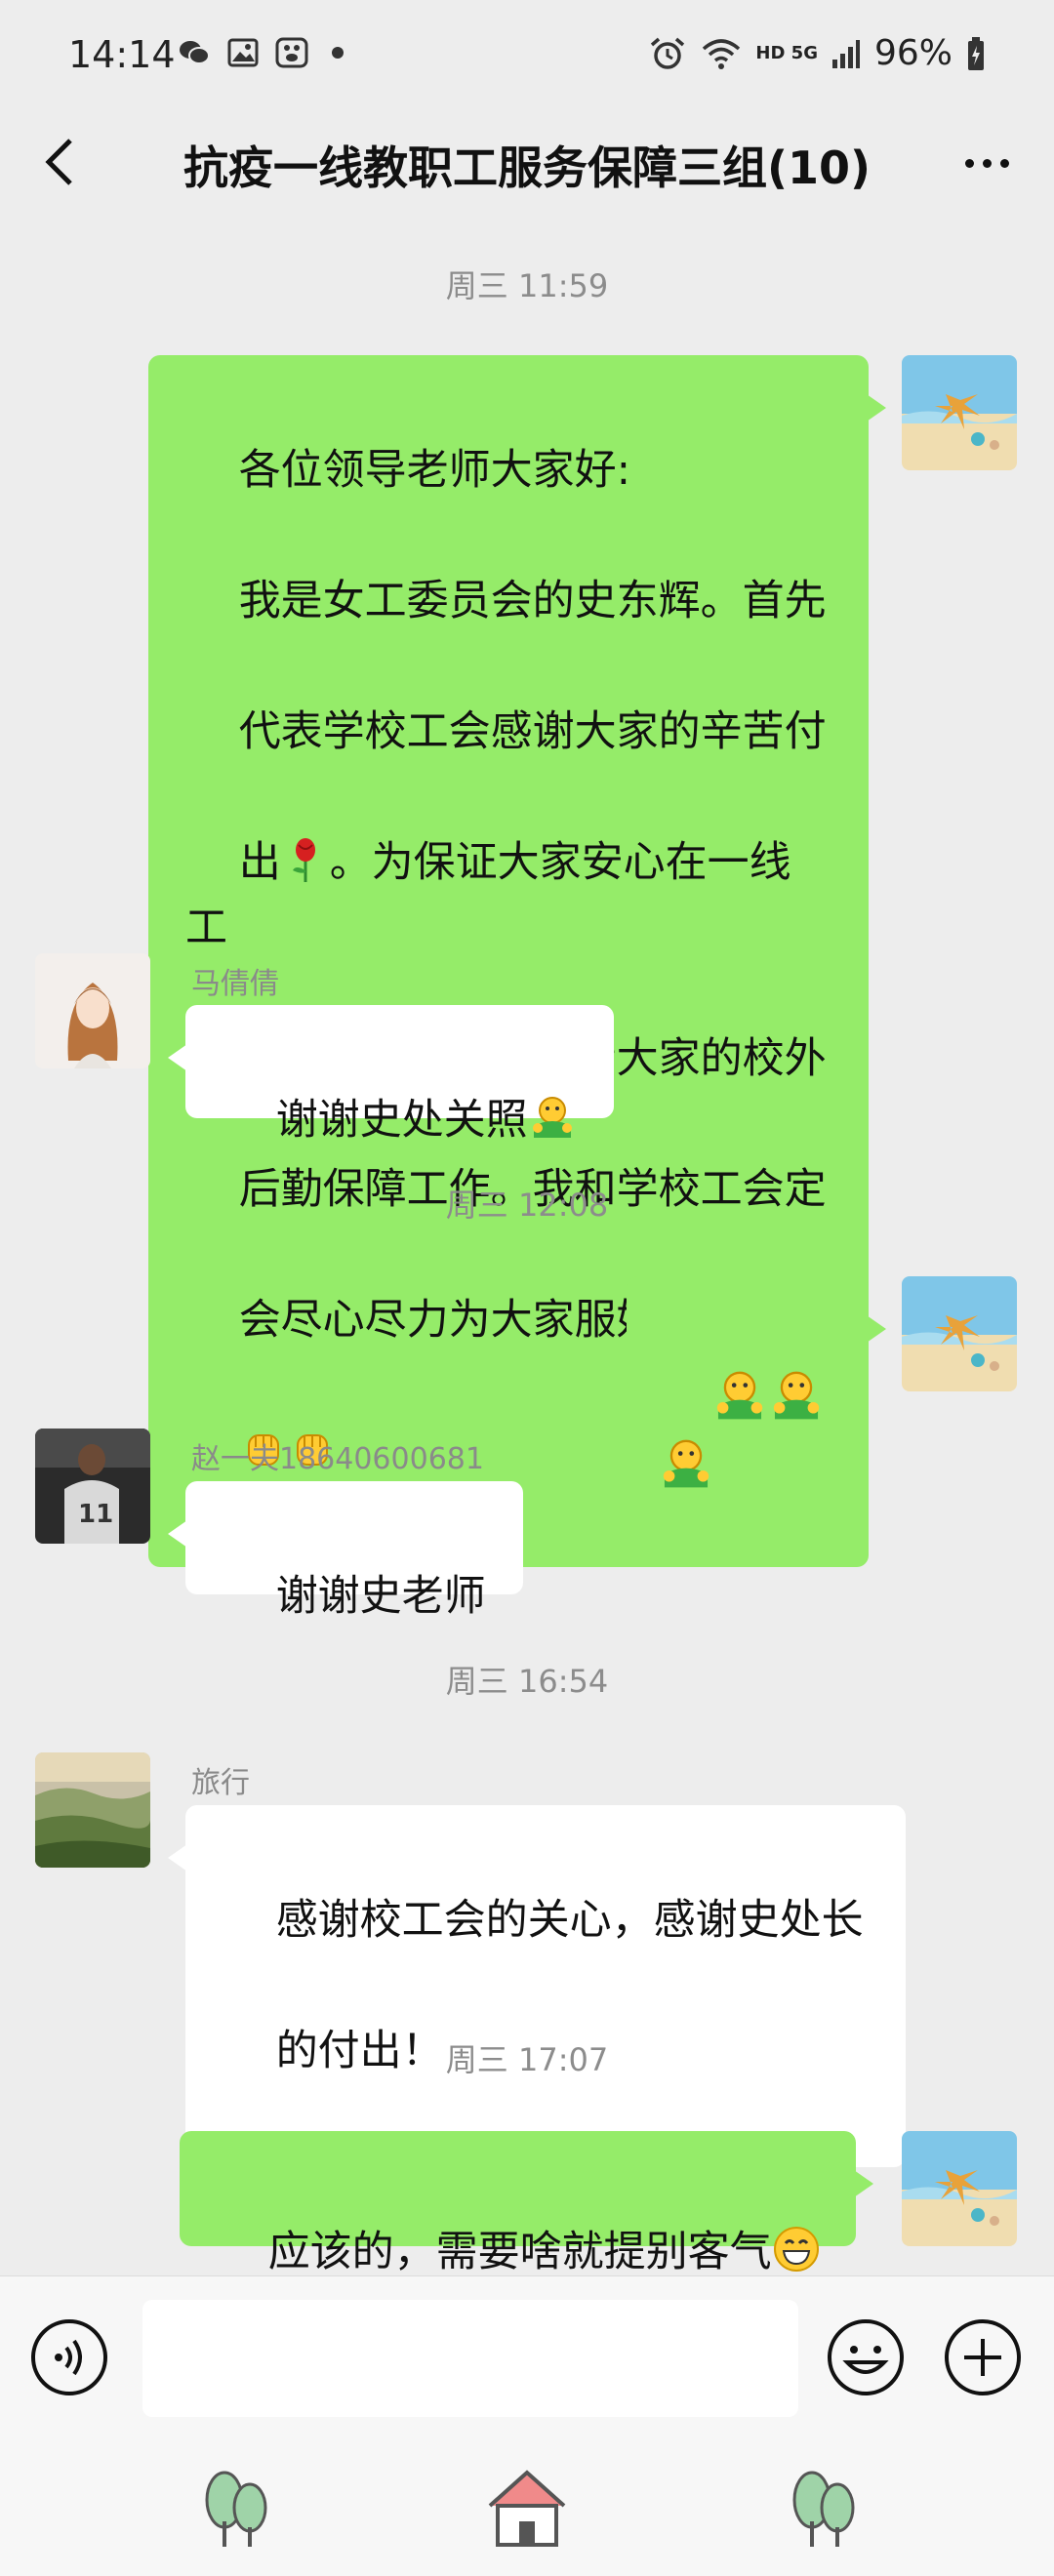  What do you see at coordinates (338, 53) in the screenshot?
I see `status-dot` at bounding box center [338, 53].